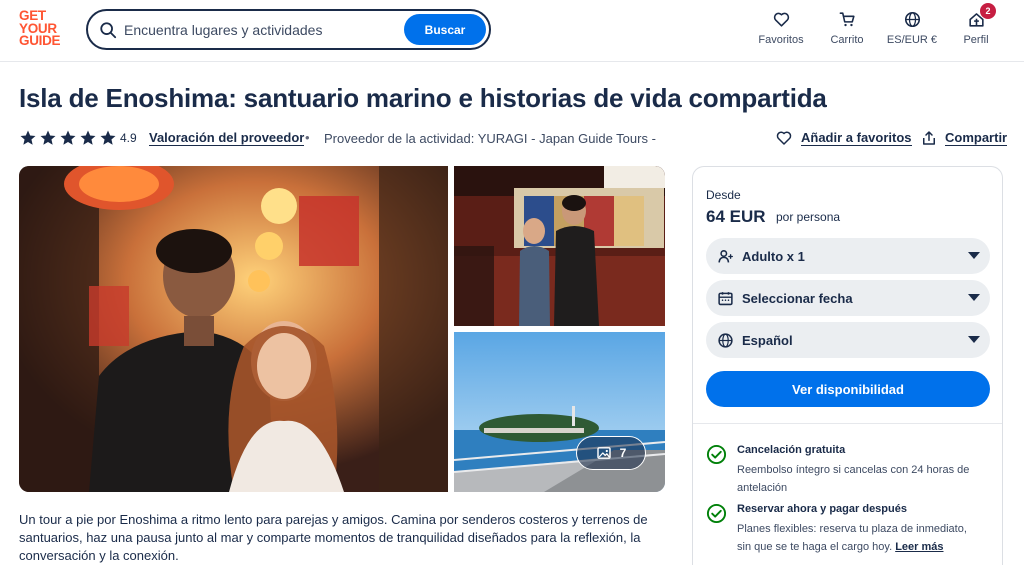 The width and height of the screenshot is (1024, 565). Describe the element at coordinates (623, 453) in the screenshot. I see `photo-count-value: 7` at that location.